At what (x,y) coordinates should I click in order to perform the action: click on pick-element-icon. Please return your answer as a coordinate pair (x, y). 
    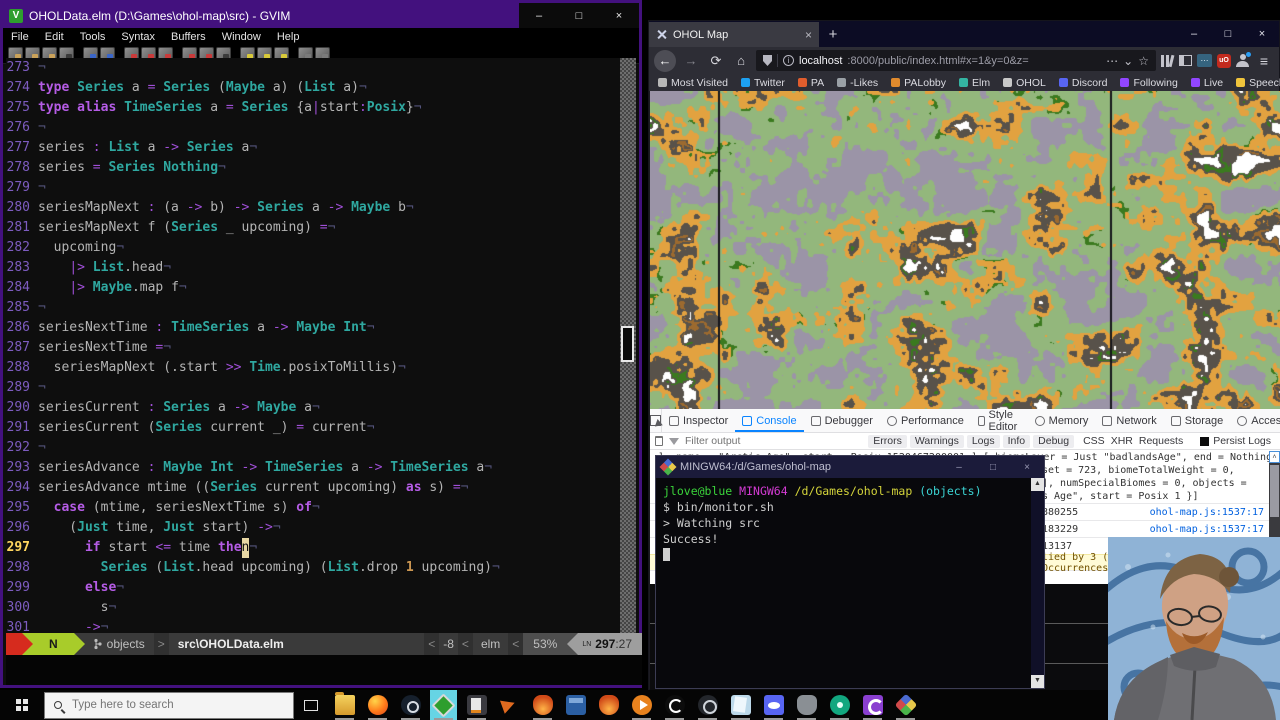
    Looking at the image, I should click on (656, 420).